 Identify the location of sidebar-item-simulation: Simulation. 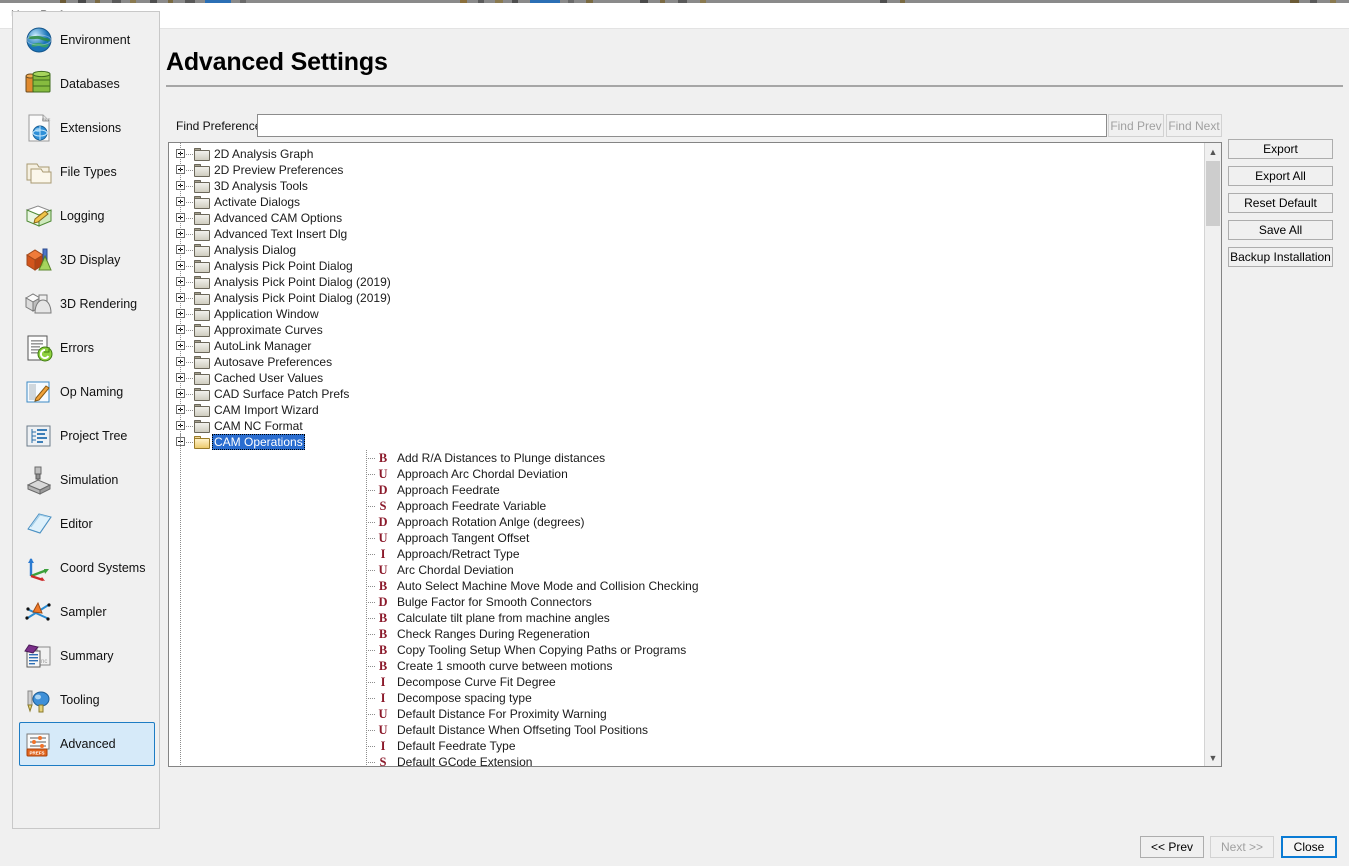
(87, 480).